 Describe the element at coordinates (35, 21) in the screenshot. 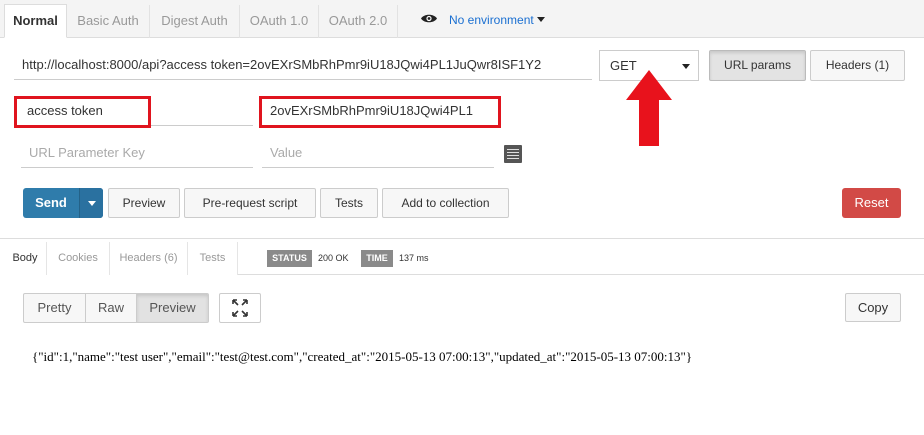

I see `tab-normal: Normal` at that location.